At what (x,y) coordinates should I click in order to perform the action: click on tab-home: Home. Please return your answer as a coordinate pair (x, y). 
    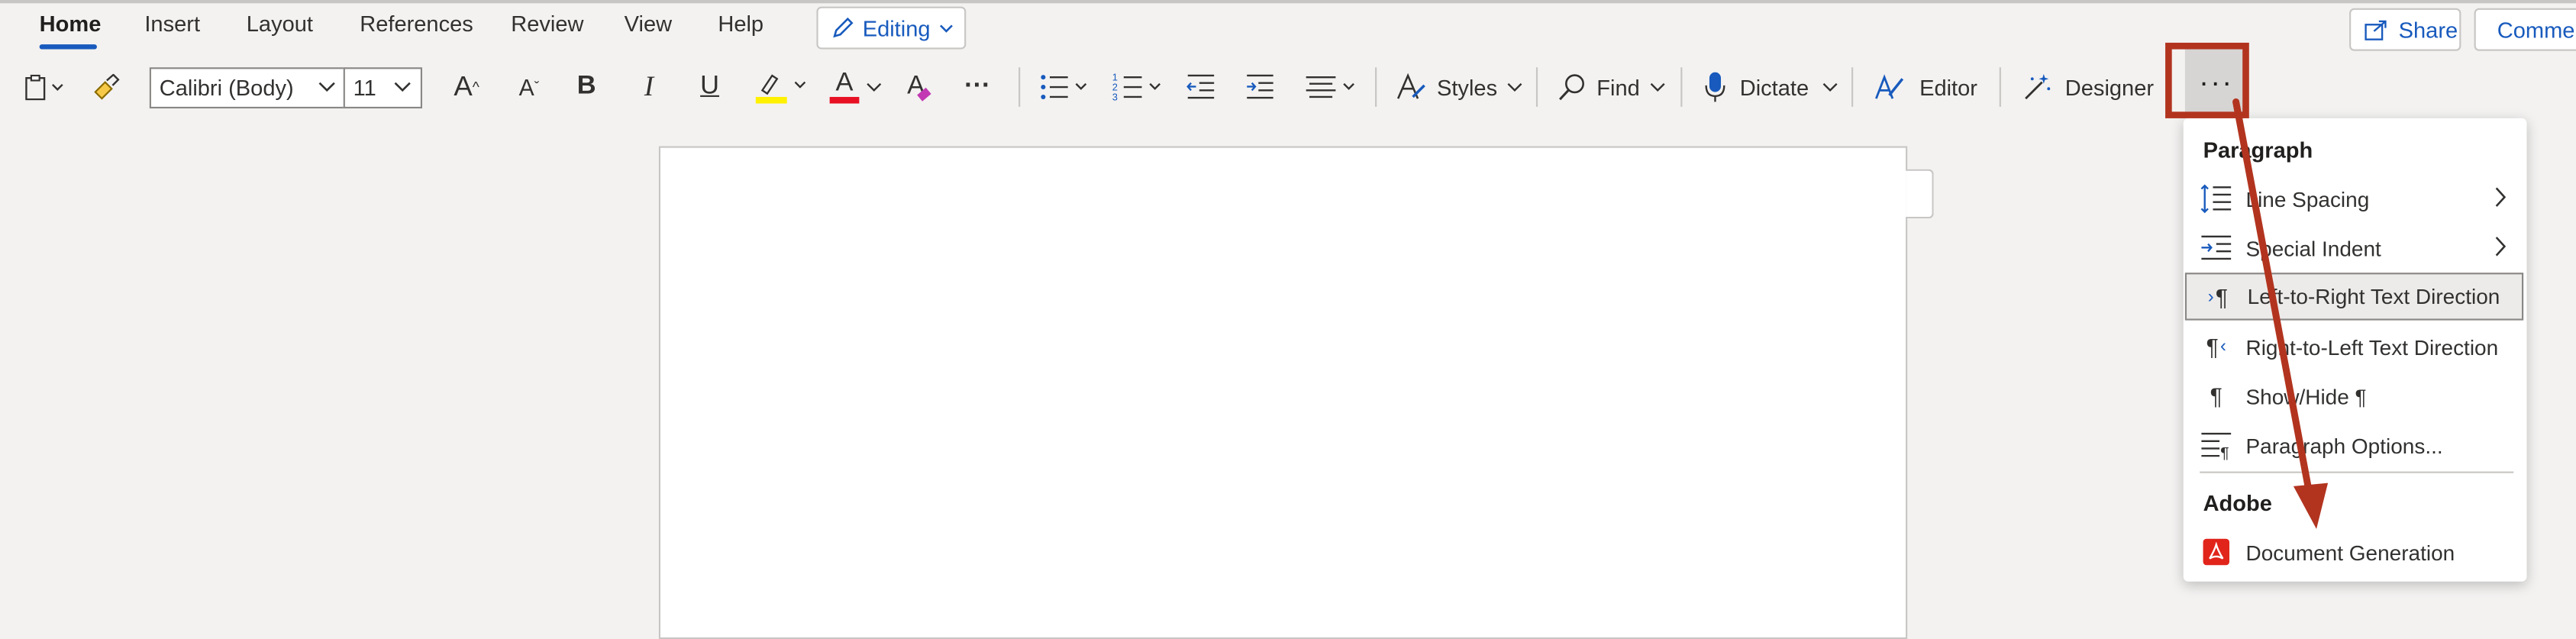
    Looking at the image, I should click on (71, 23).